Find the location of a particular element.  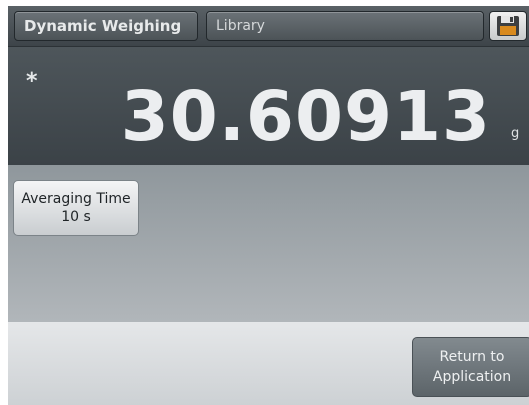

averaging-time-label: Averaging Time is located at coordinates (76, 199).